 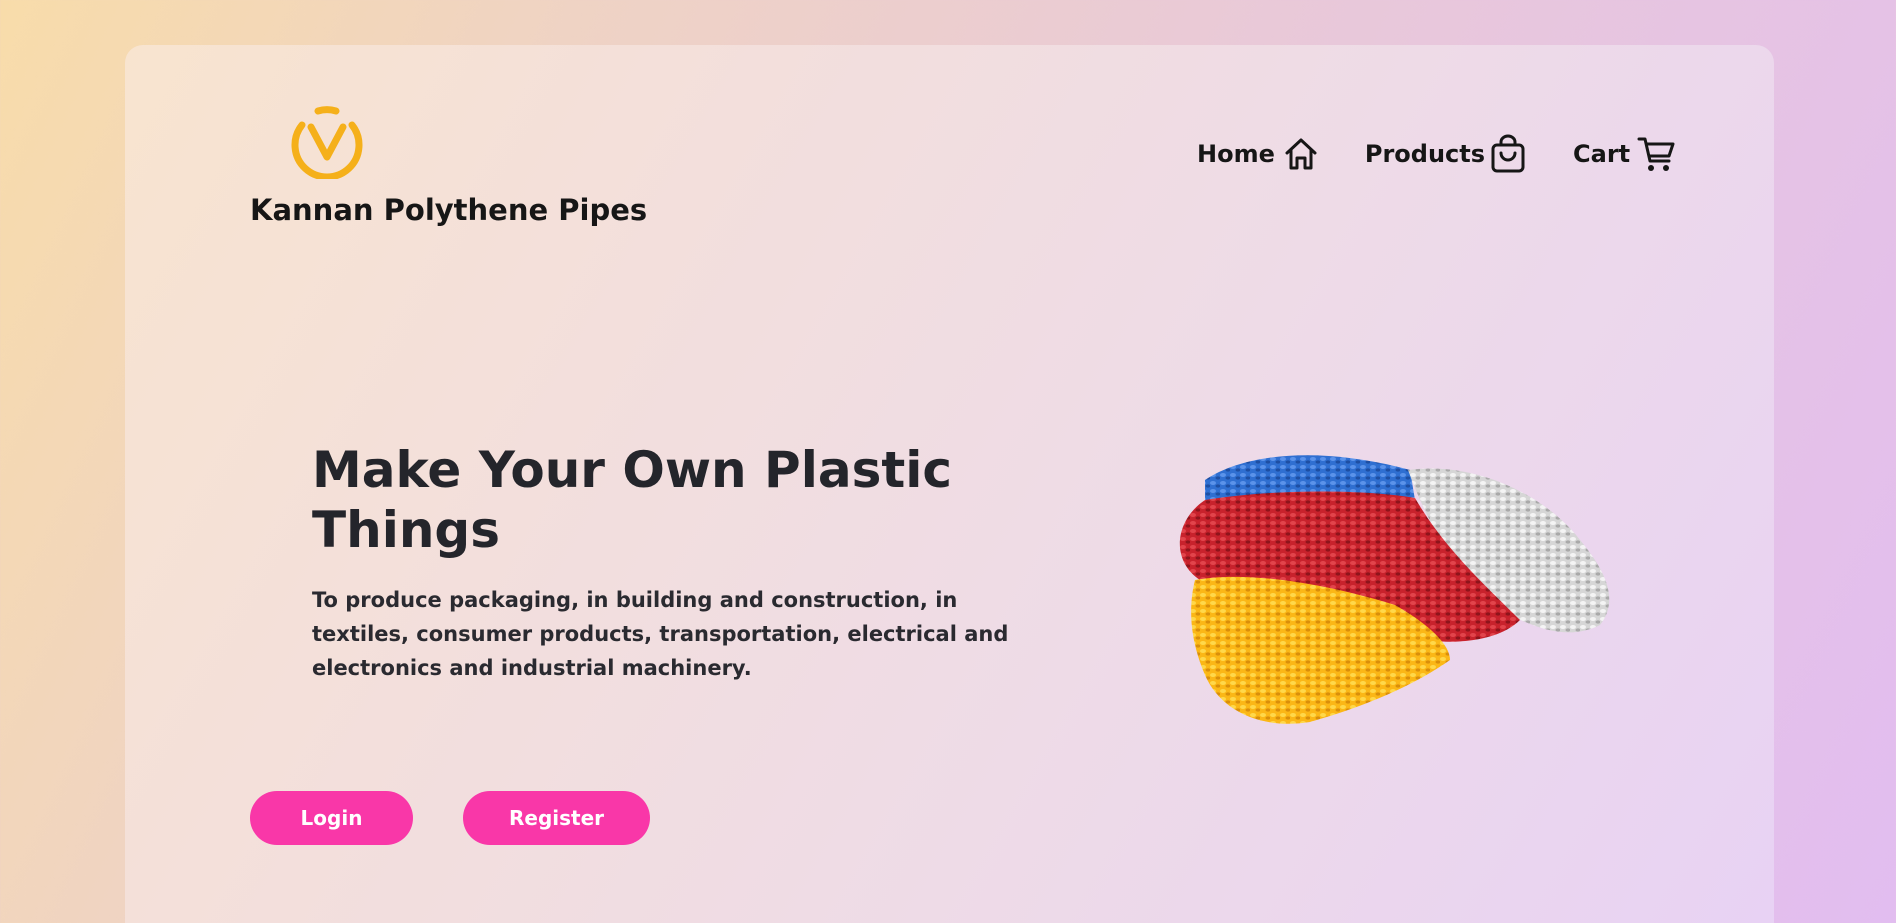 What do you see at coordinates (632, 500) in the screenshot?
I see `hero-title: Make Your Own Plastic Things` at bounding box center [632, 500].